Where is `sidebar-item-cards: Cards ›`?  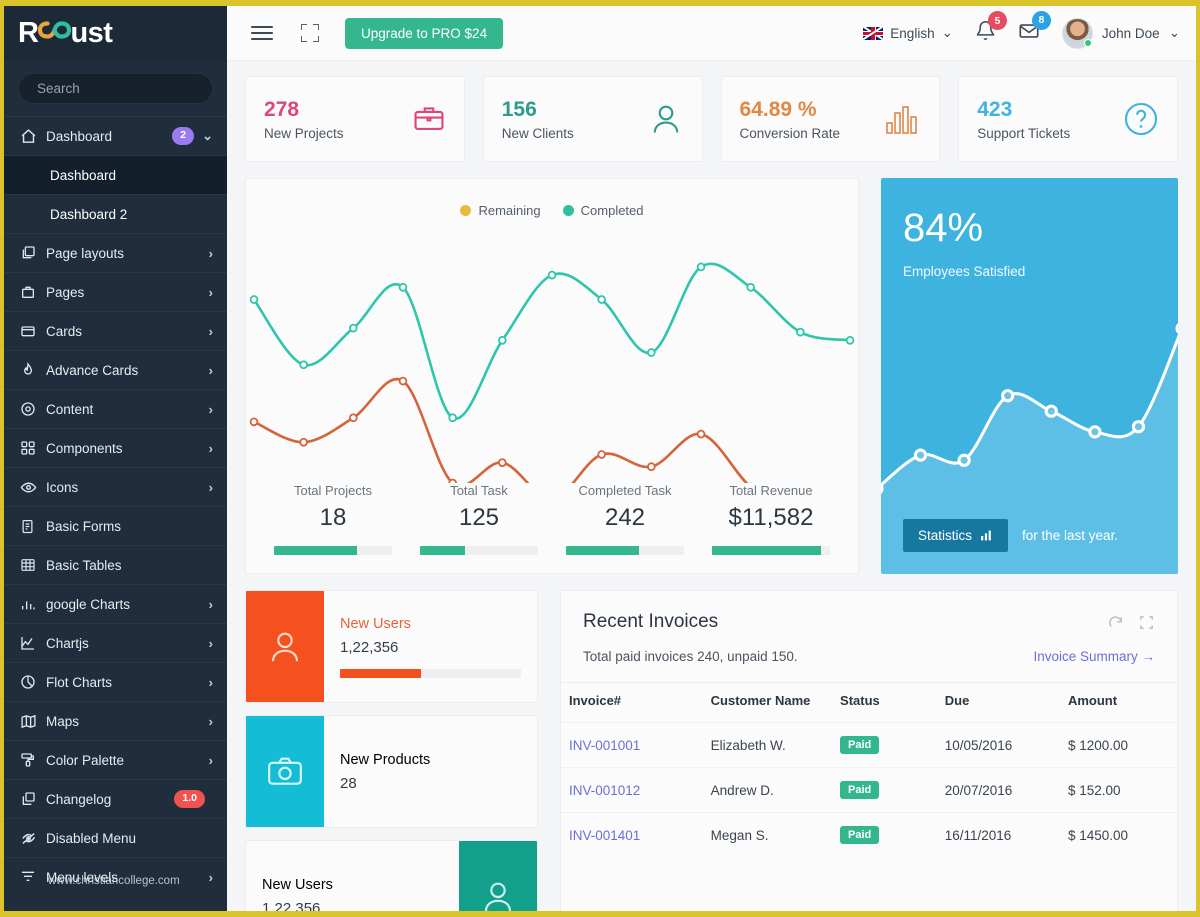
sidebar-item-cards: Cards › is located at coordinates (115, 330).